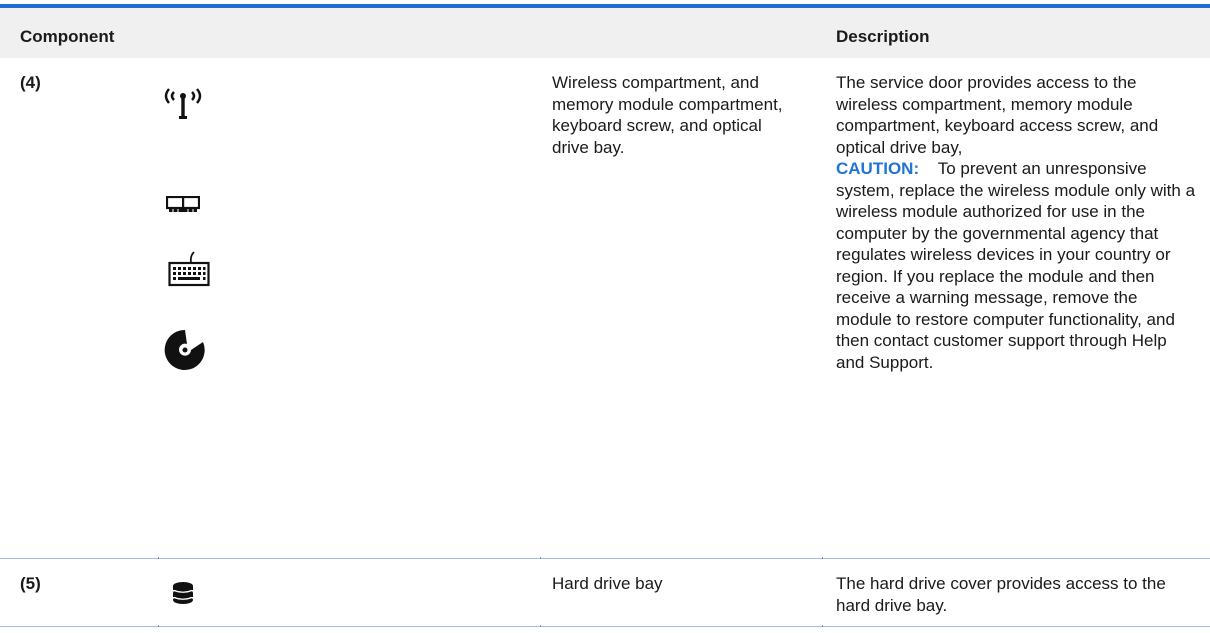 This screenshot has width=1210, height=633. I want to click on optical-drive-icon, so click(184, 349).